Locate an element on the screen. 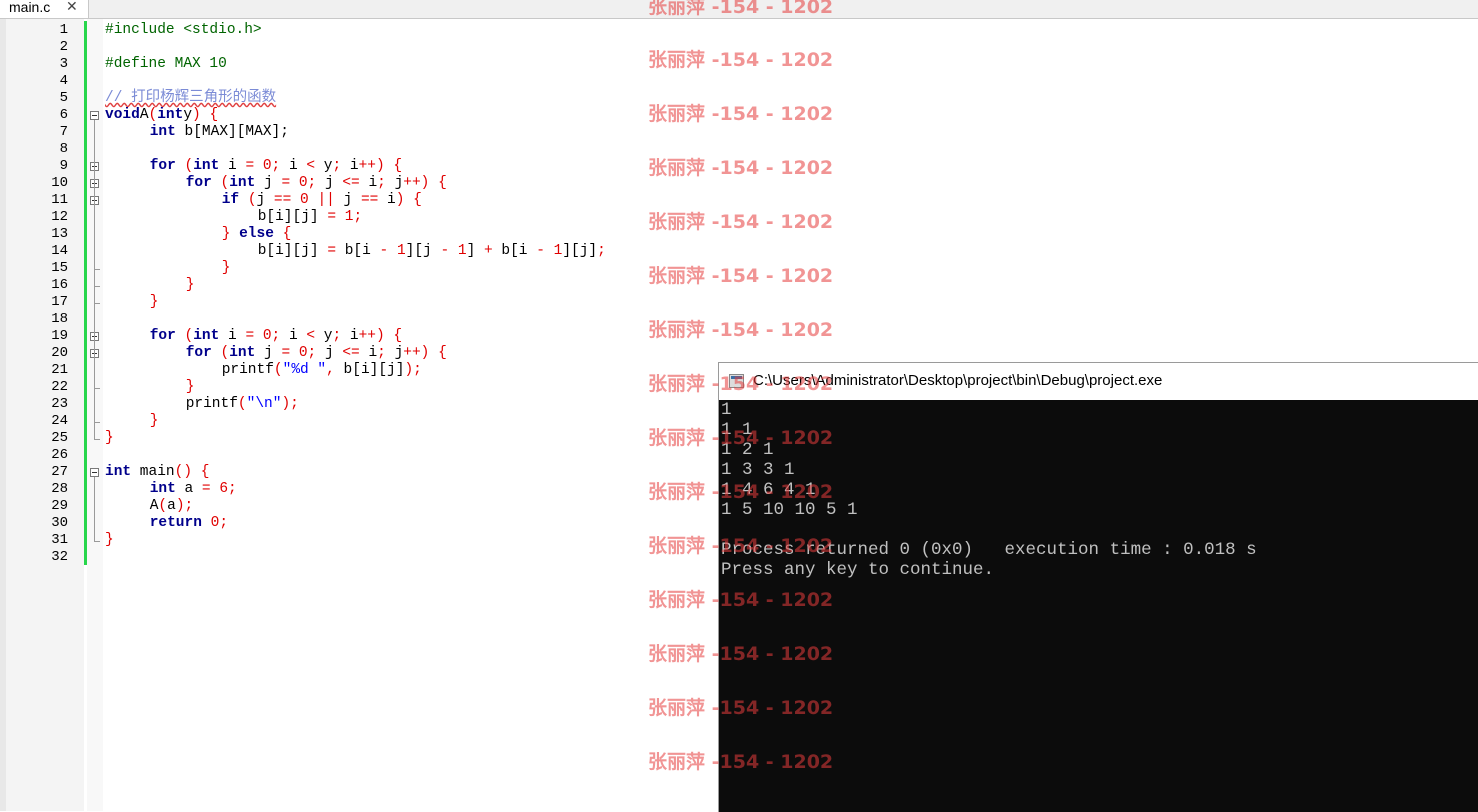 The image size is (1478, 812). code-line: if (j == 0 || j == i) { is located at coordinates (263, 200).